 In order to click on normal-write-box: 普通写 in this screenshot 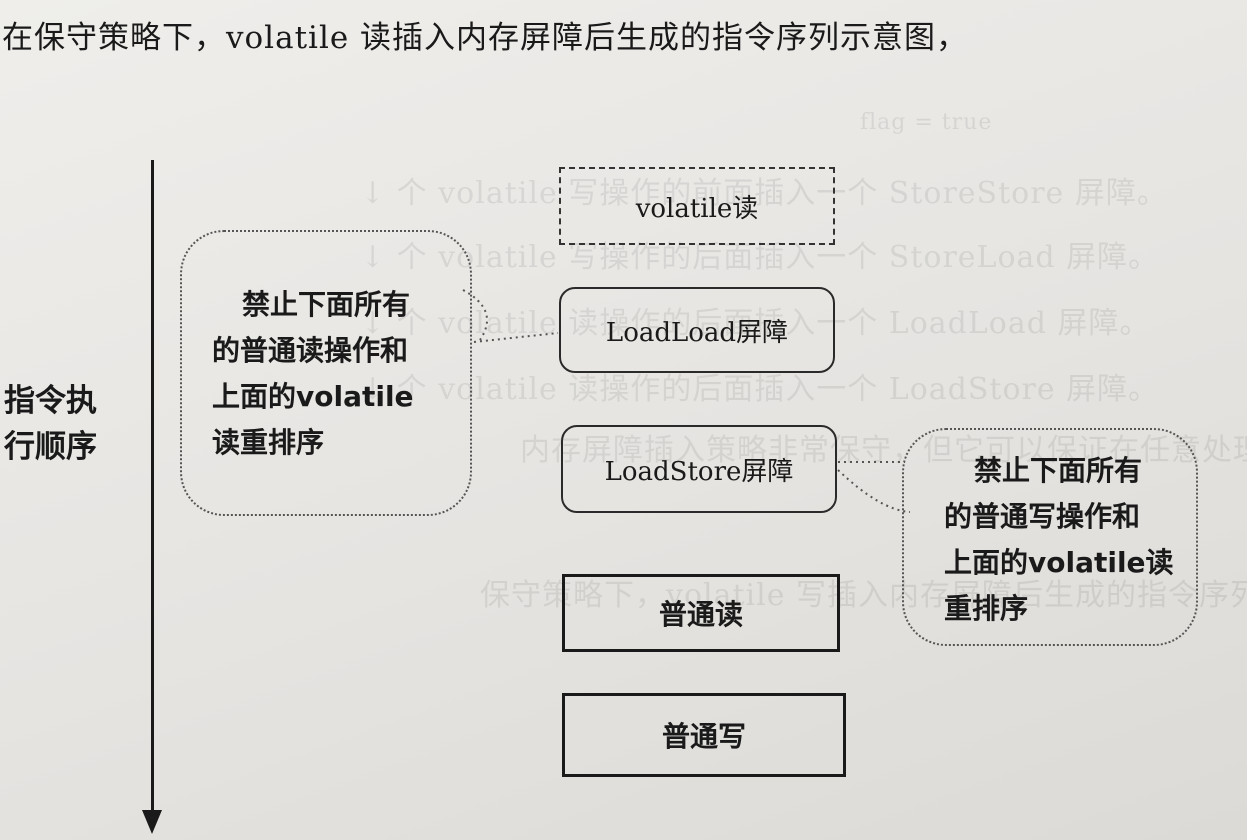, I will do `click(704, 735)`.